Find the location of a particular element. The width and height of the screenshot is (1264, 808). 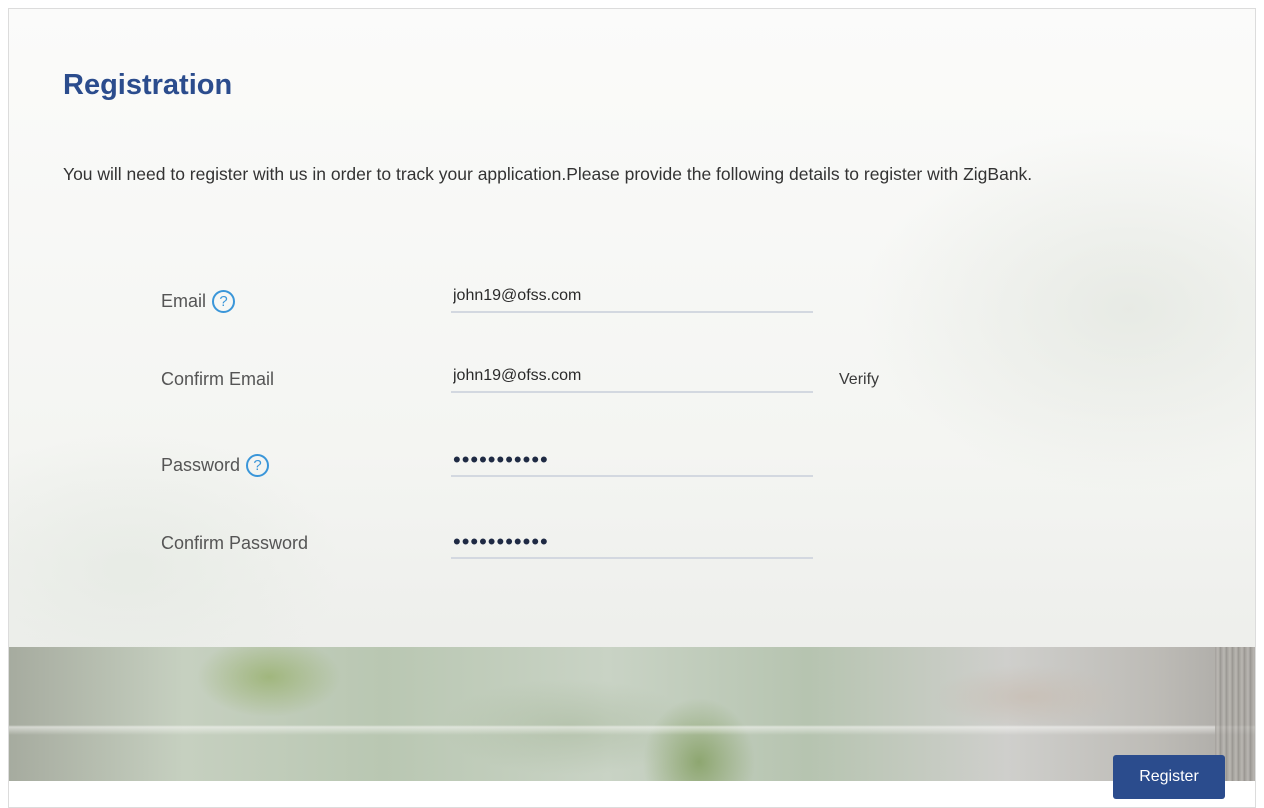

password-label-group: Password ? is located at coordinates (215, 465).